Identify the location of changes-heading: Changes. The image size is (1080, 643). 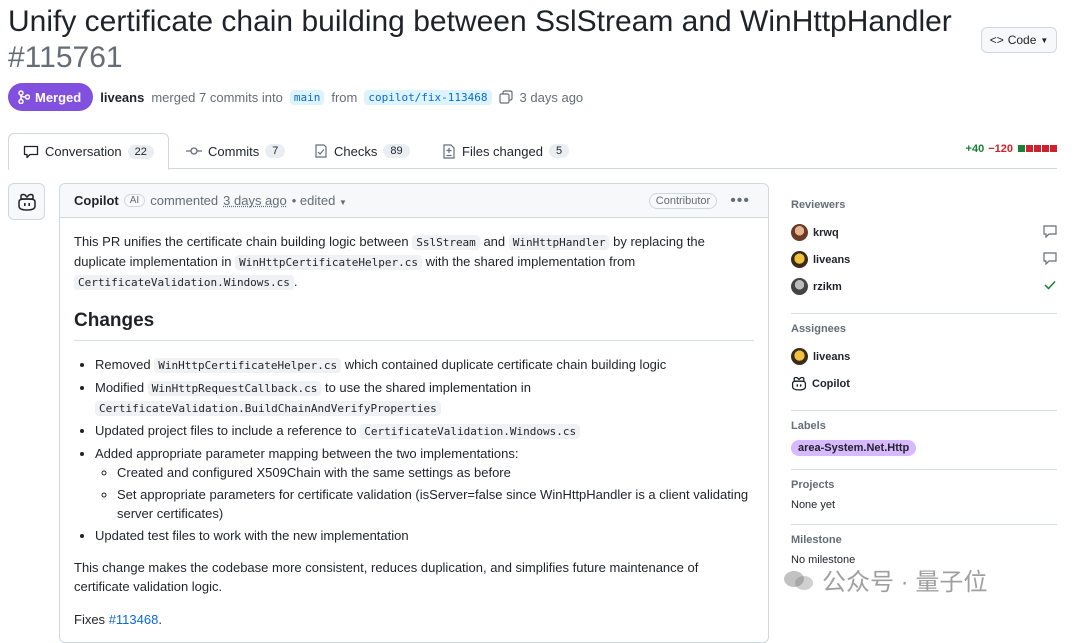
(414, 325).